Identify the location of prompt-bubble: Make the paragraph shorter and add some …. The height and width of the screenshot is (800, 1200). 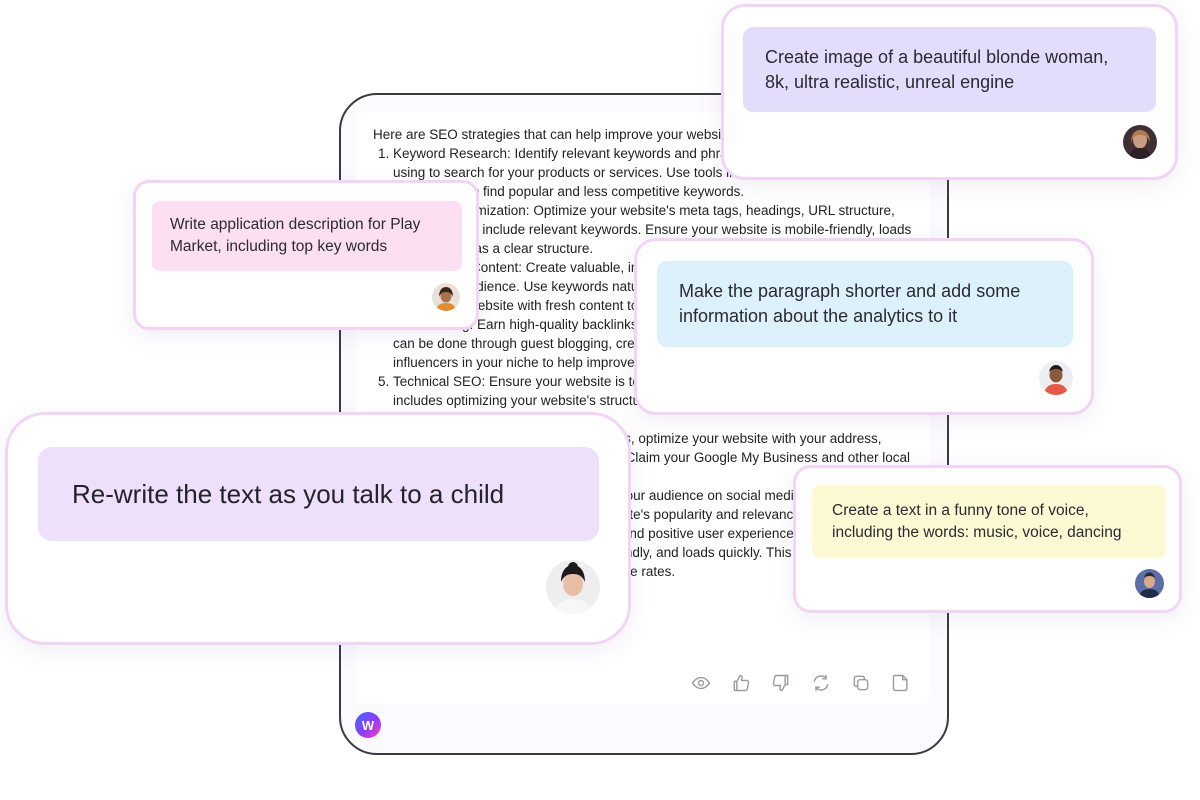
(865, 304).